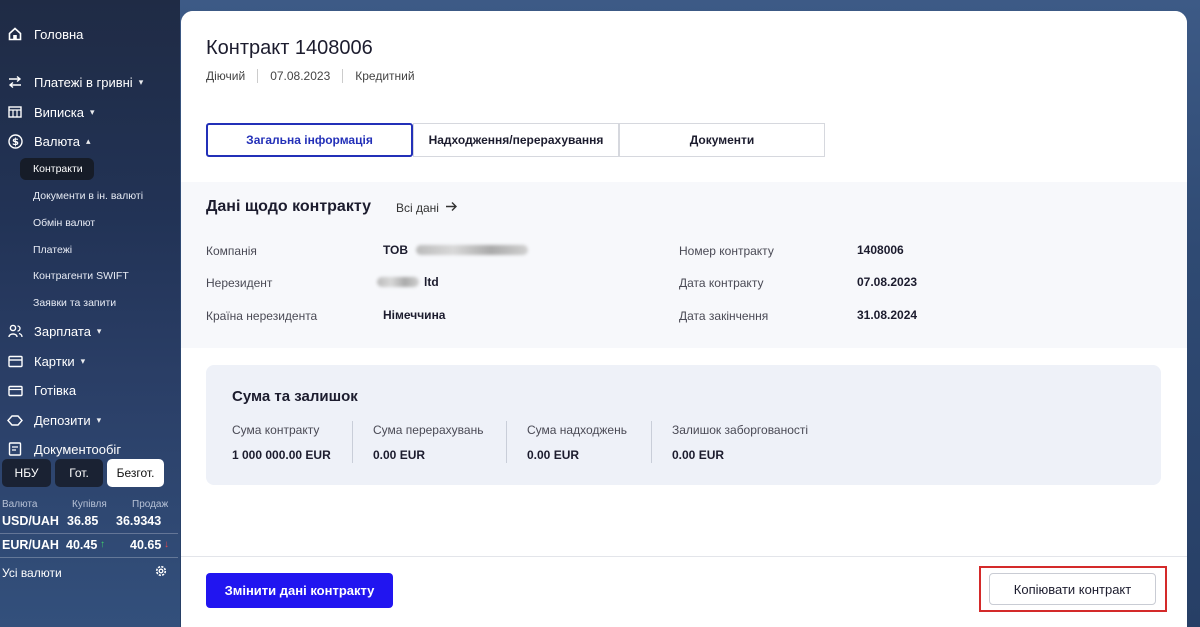 The width and height of the screenshot is (1200, 627). I want to click on sidebar-item-label: Картки, so click(54, 361).